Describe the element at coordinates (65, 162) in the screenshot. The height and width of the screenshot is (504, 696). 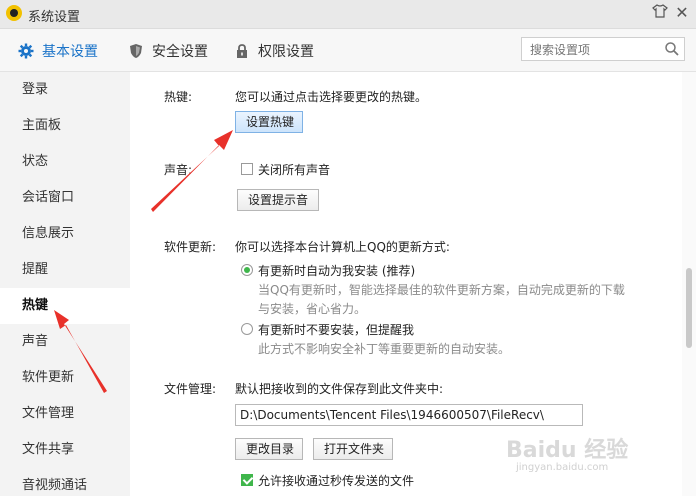
I see `sidebar-item-status: 状态` at that location.